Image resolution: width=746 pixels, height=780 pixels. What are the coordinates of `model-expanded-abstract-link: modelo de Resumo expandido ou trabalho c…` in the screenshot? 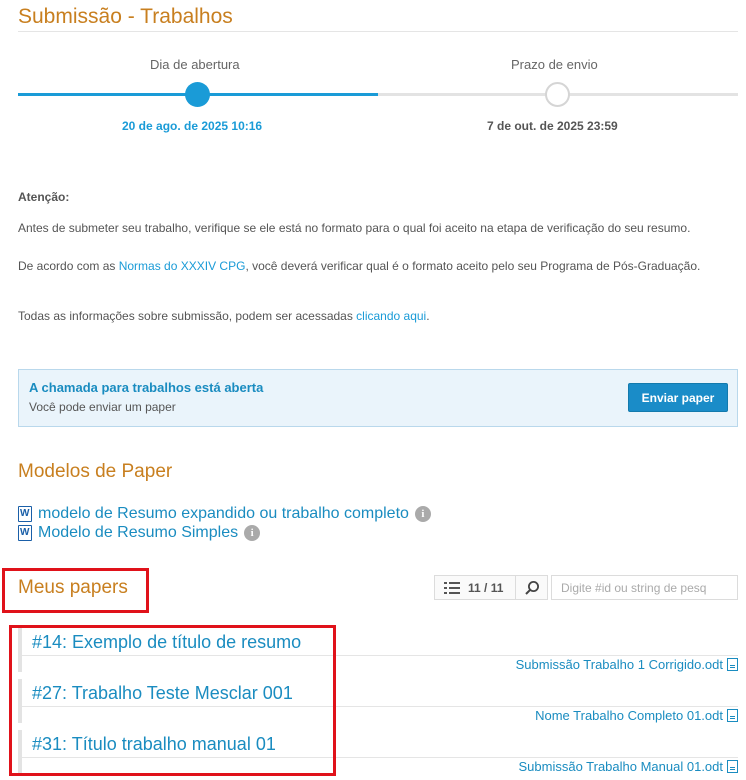 It's located at (224, 514).